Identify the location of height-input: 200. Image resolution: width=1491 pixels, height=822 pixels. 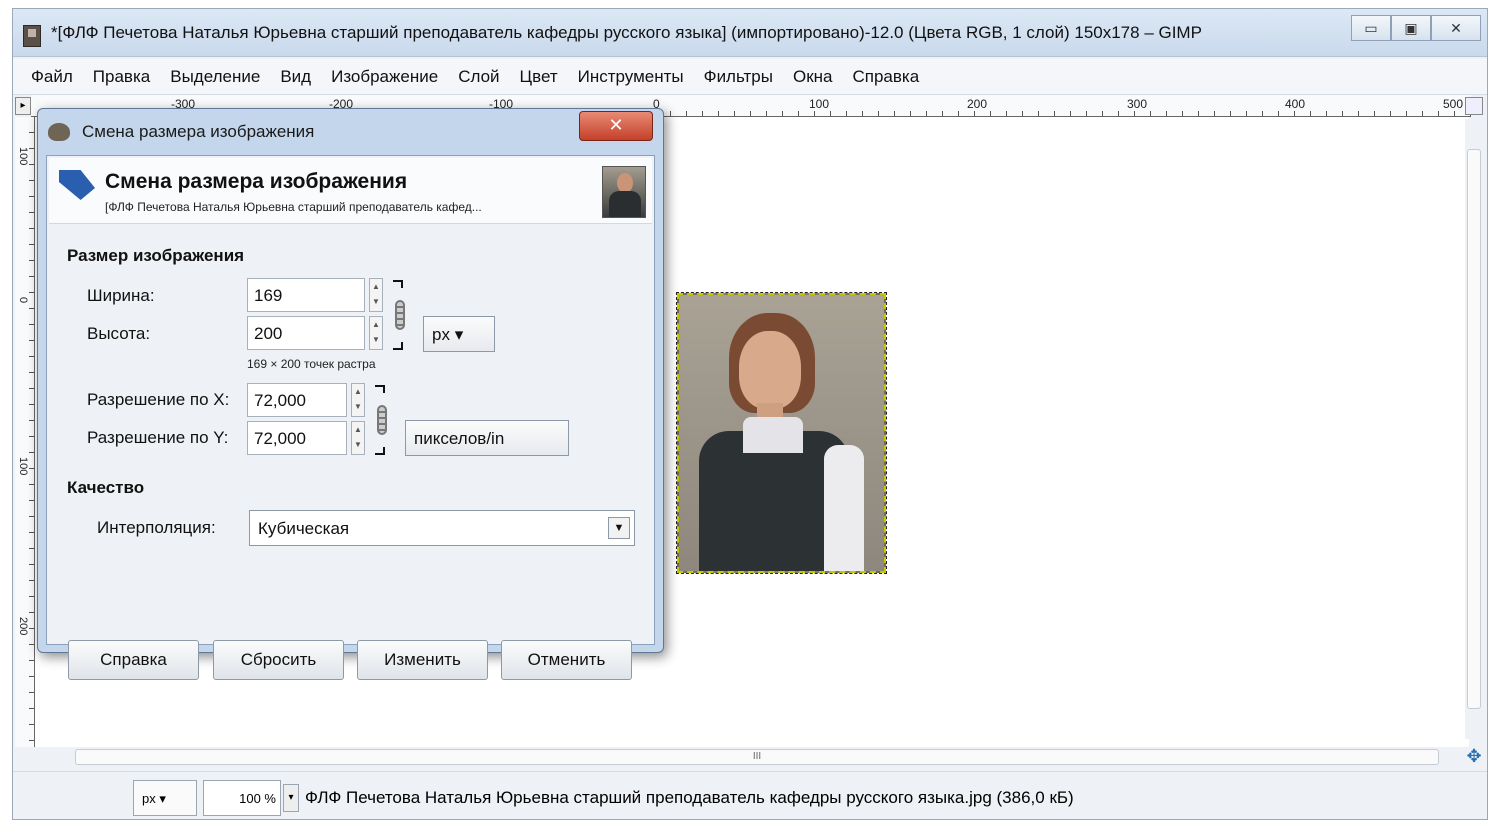
(306, 333).